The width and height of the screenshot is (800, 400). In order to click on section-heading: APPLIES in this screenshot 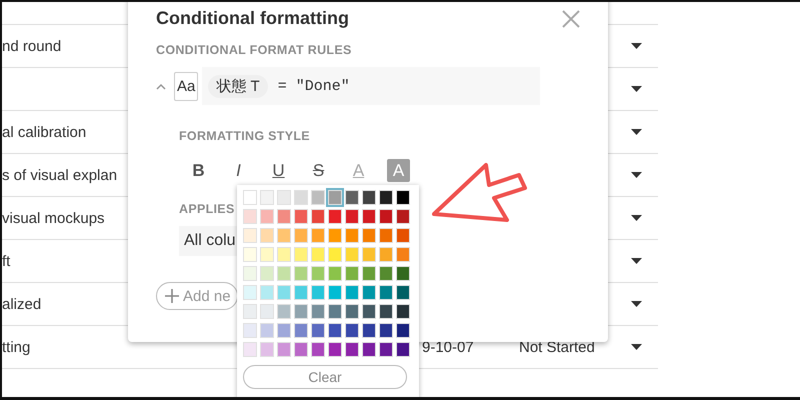, I will do `click(207, 209)`.